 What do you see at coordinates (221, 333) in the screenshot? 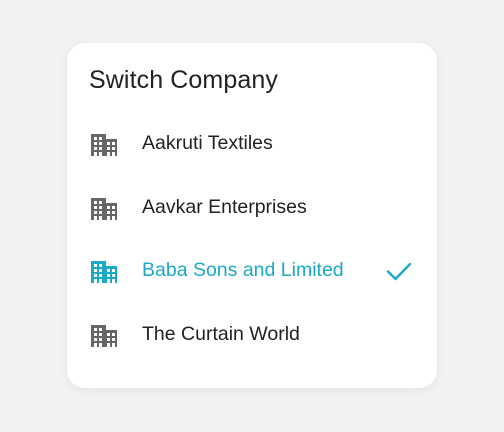
I see `company-label: The Curtain World` at bounding box center [221, 333].